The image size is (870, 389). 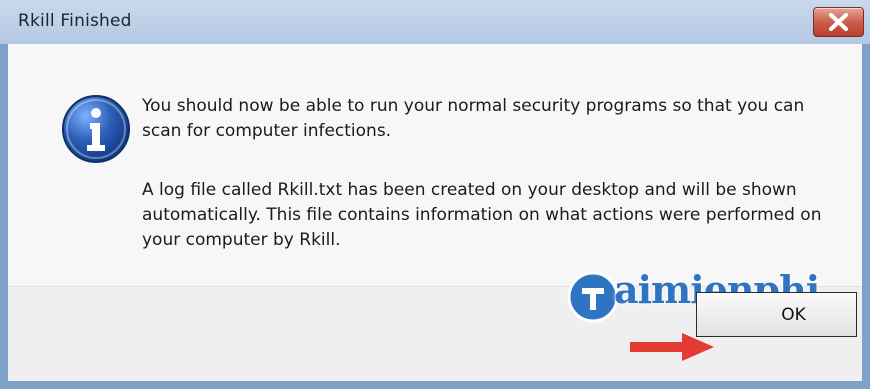 I want to click on info-icon, so click(x=96, y=129).